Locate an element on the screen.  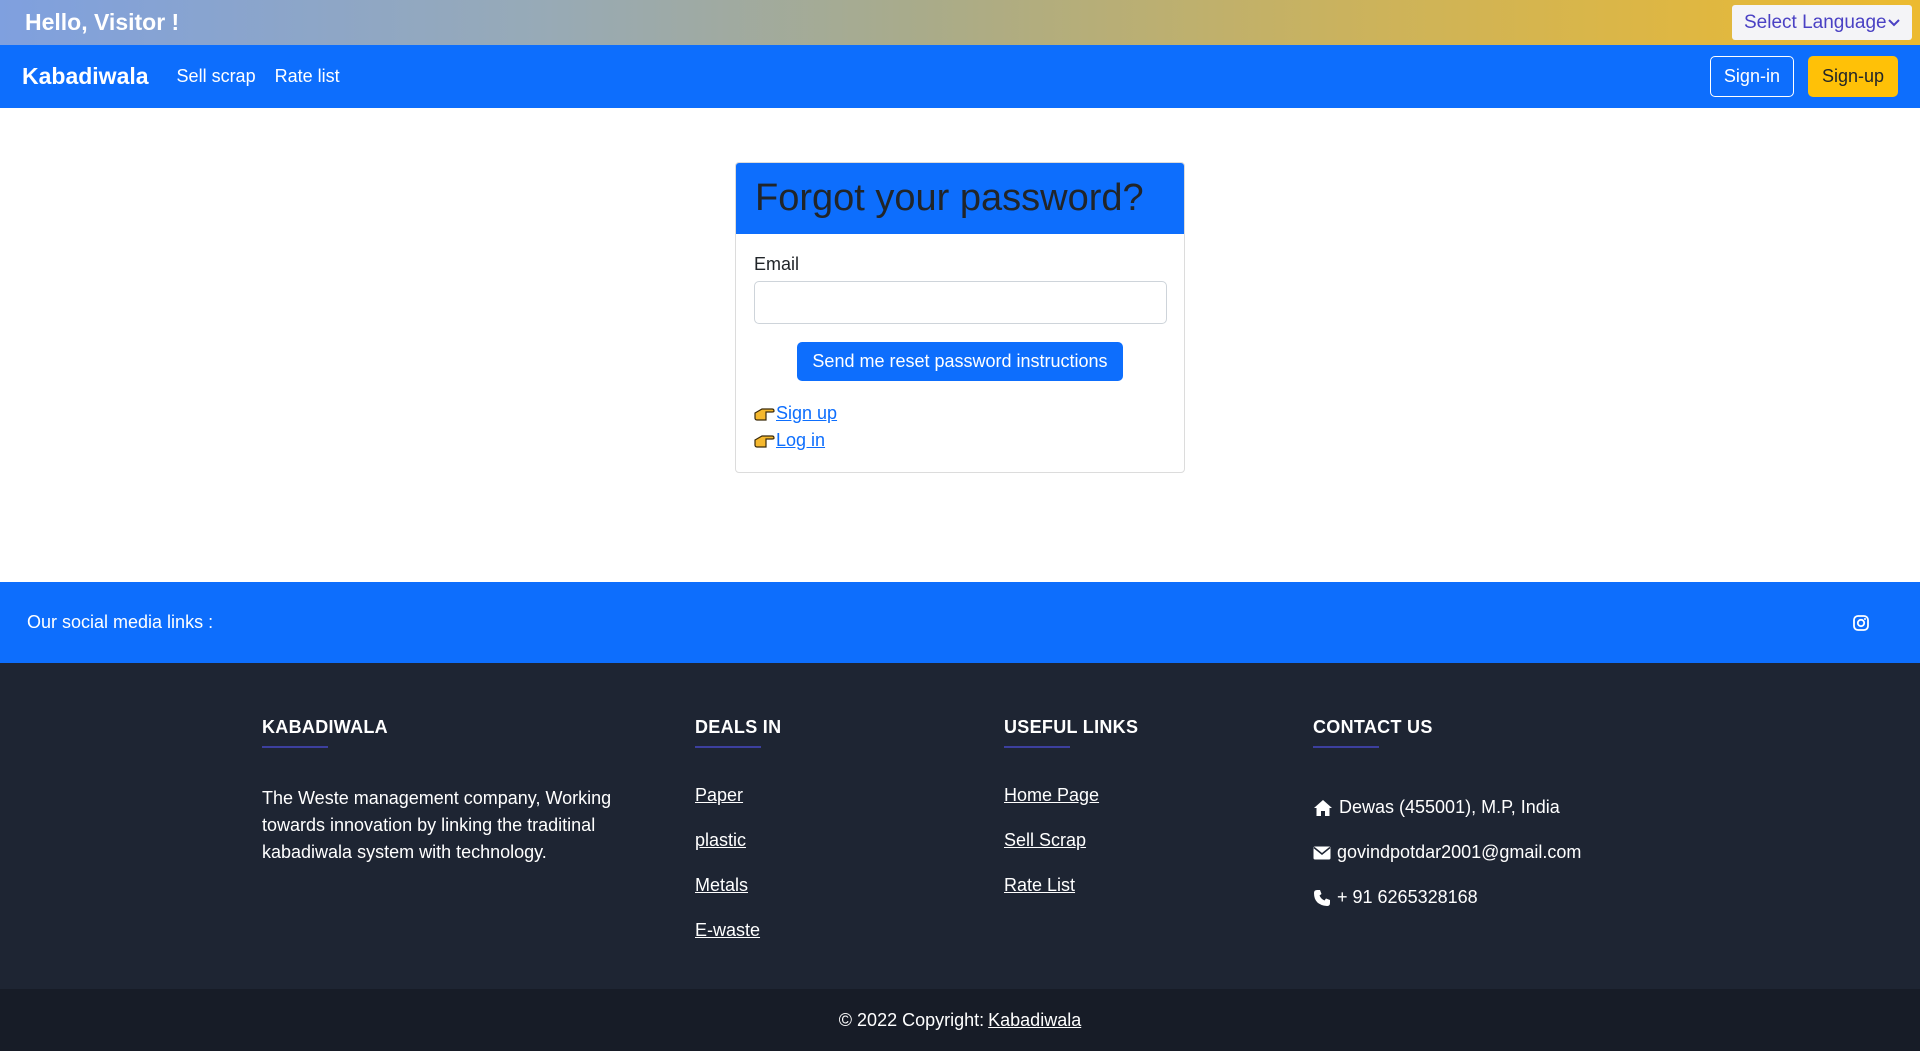
contact-email: govindpotdar2001@gmail.com is located at coordinates (1483, 852).